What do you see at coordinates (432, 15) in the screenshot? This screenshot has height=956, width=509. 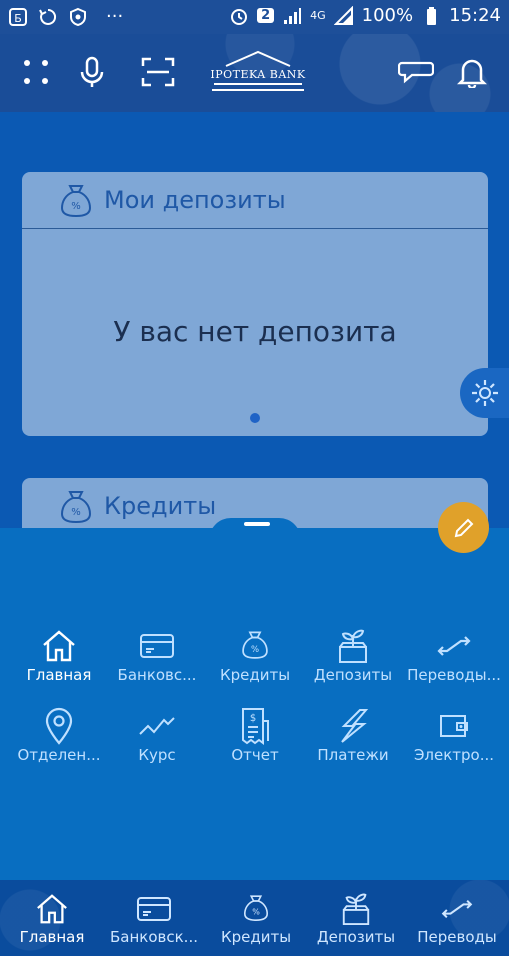 I see `battery-icon` at bounding box center [432, 15].